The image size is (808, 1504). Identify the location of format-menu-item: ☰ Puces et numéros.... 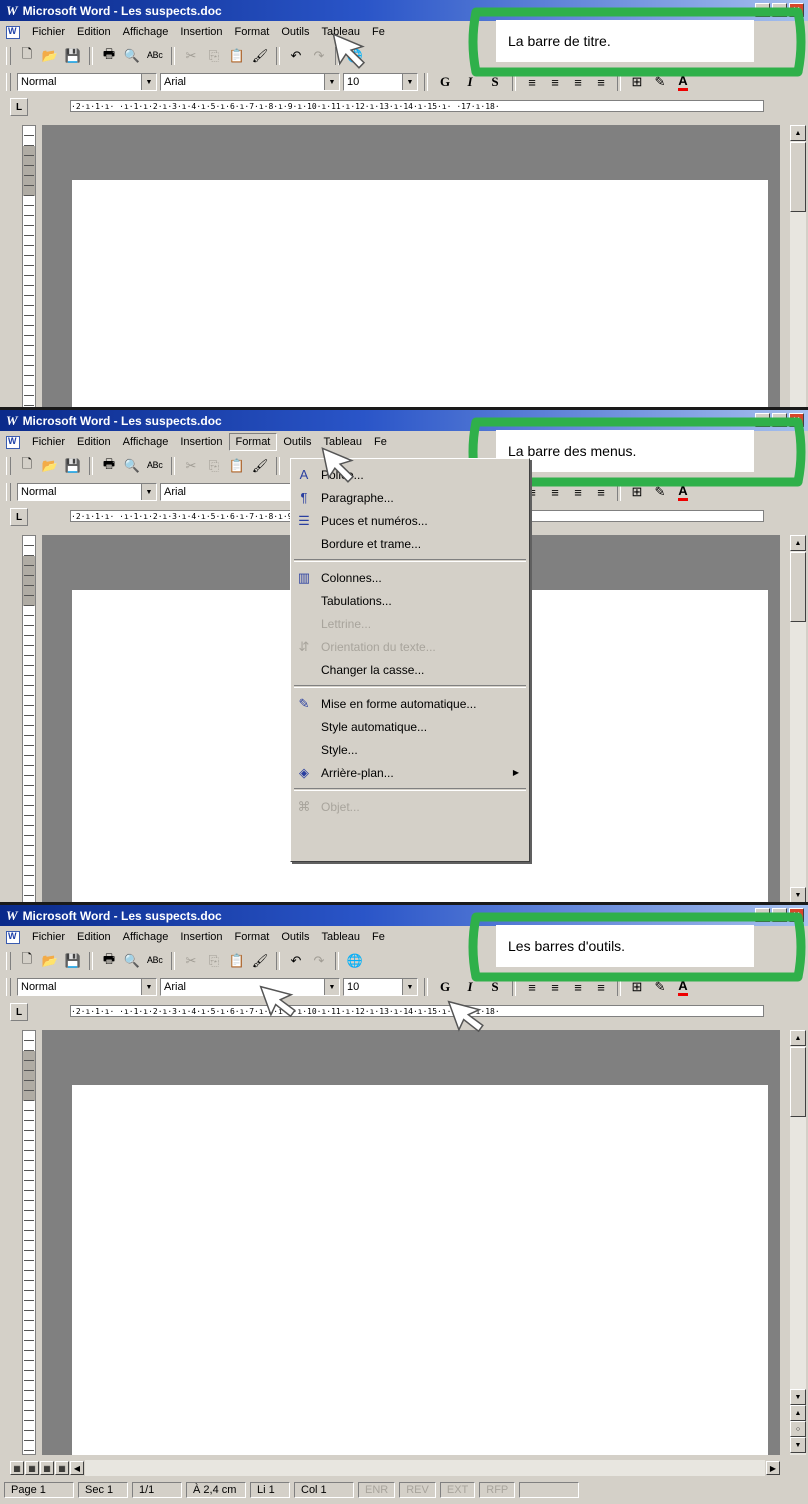
(410, 520).